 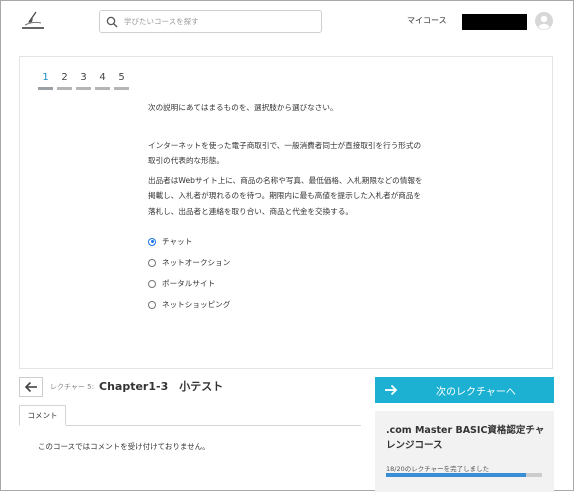 What do you see at coordinates (287, 283) in the screenshot?
I see `answer-option-portal-site: ポータルサイト` at bounding box center [287, 283].